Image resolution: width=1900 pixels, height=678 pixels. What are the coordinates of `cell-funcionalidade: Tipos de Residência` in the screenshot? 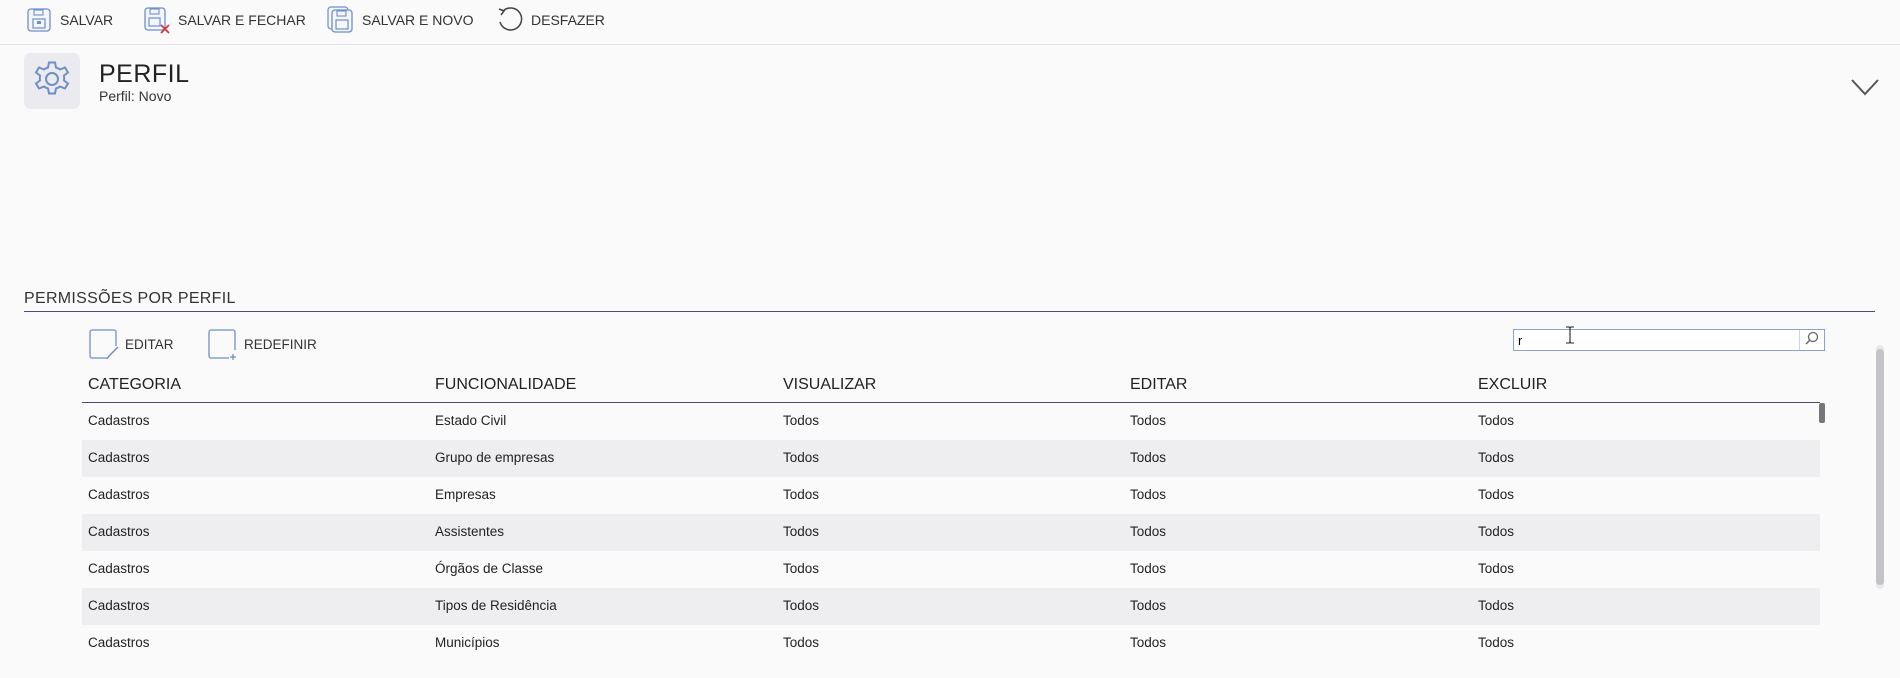 It's located at (496, 605).